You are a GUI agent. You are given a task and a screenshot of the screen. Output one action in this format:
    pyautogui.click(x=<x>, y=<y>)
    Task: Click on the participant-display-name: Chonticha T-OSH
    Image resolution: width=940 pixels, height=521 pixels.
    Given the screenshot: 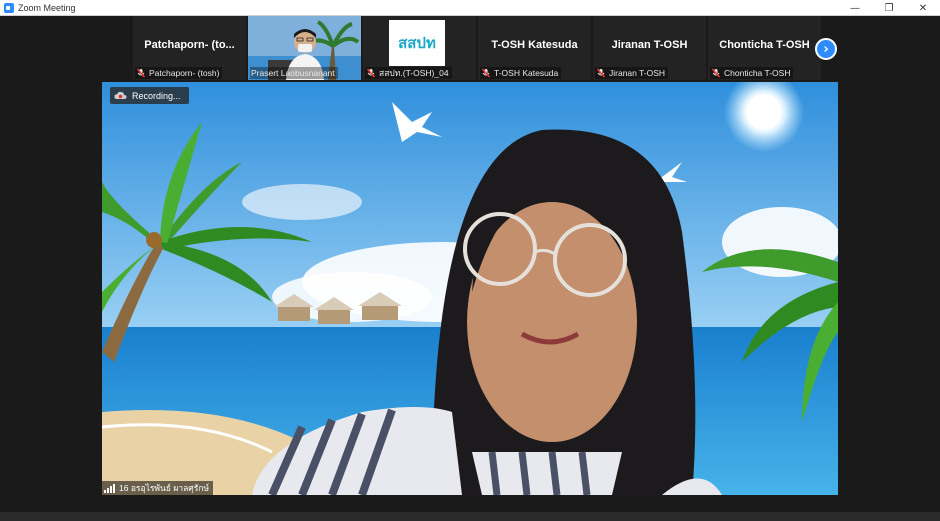 What is the action you would take?
    pyautogui.click(x=764, y=45)
    